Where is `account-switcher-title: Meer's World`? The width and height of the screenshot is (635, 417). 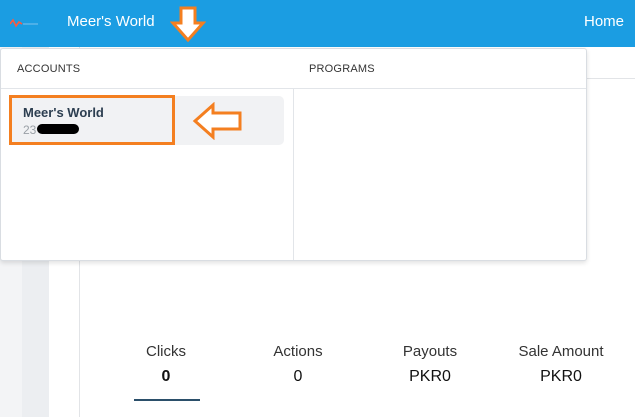 account-switcher-title: Meer's World is located at coordinates (111, 21).